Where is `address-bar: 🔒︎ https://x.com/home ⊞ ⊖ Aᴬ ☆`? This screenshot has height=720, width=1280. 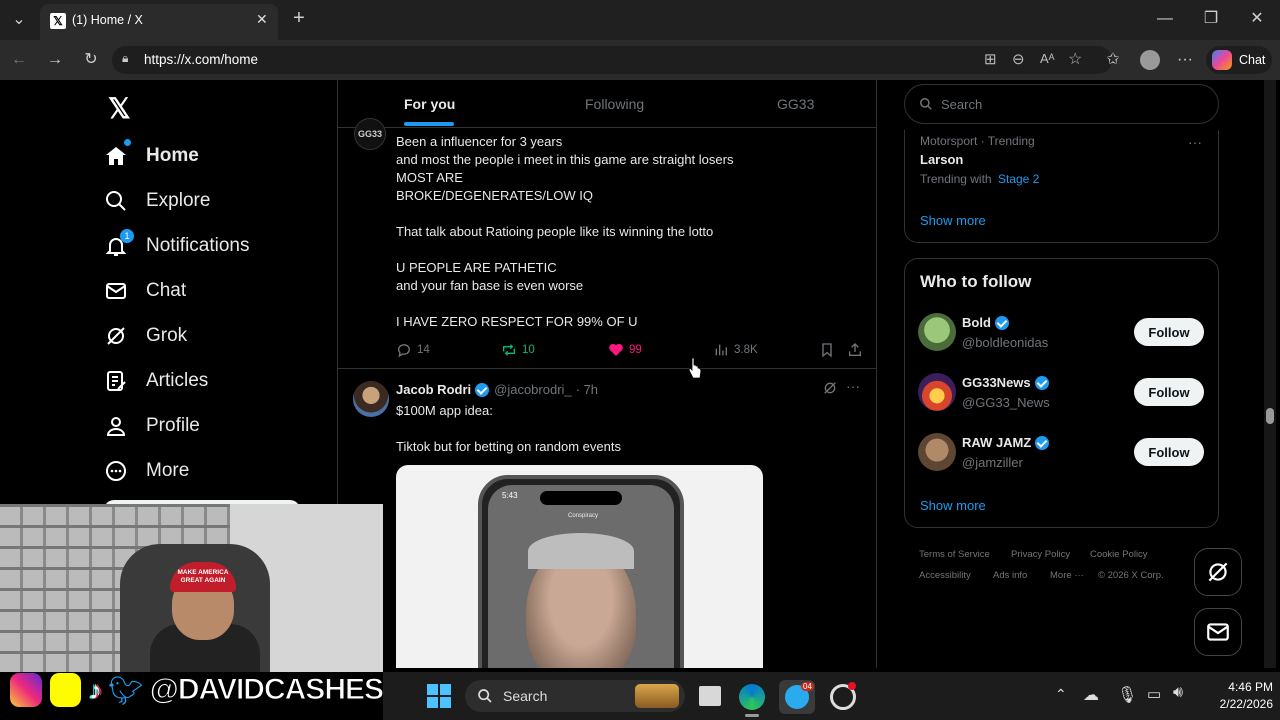 address-bar: 🔒︎ https://x.com/home ⊞ ⊖ Aᴬ ☆ is located at coordinates (612, 60).